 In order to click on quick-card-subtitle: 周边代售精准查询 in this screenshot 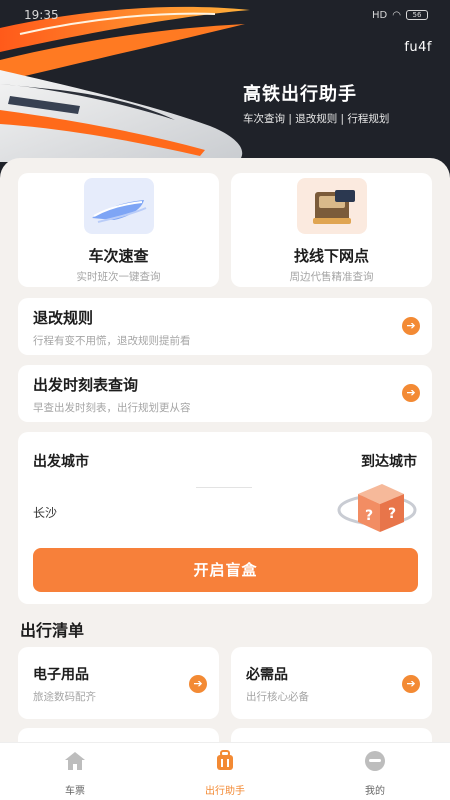, I will do `click(331, 277)`.